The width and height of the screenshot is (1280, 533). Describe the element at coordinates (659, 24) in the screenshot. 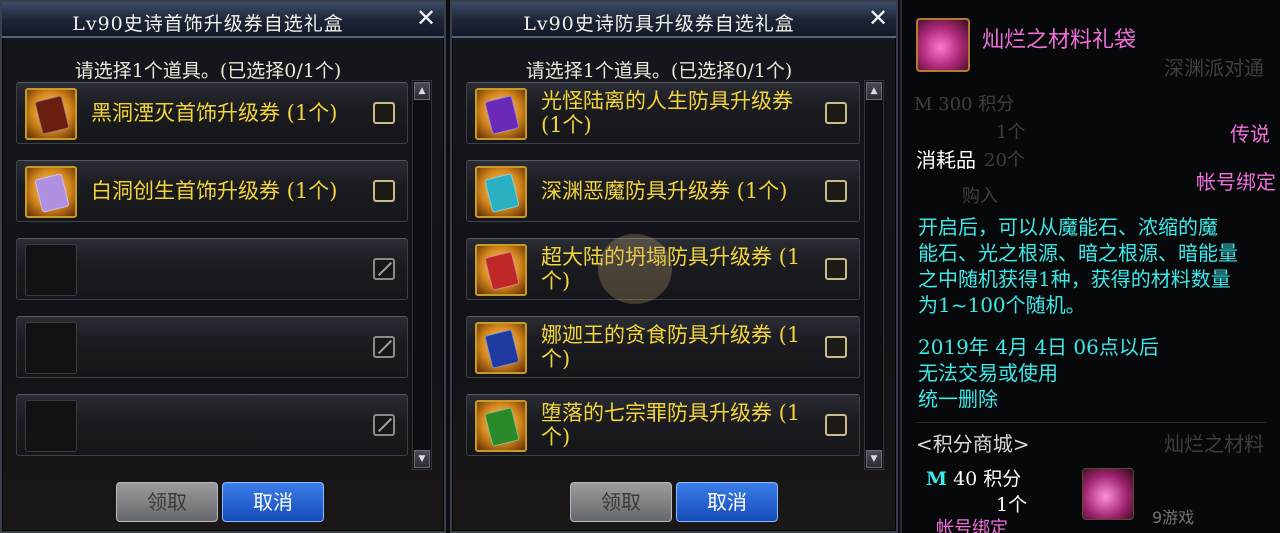

I see `dialog-title: Lv90史诗防具升级券自选礼盒` at that location.